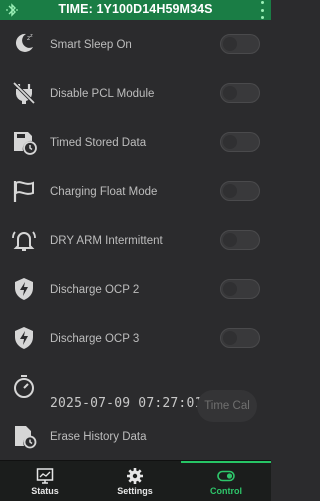 This screenshot has height=501, width=320. I want to click on setting-row-disable-pcl: Disable PCL Module, so click(135, 93).